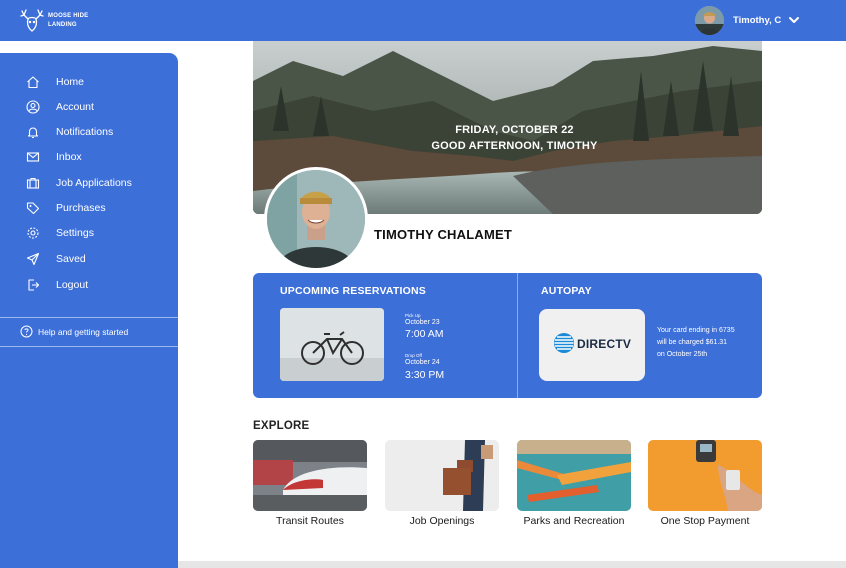  Describe the element at coordinates (442, 521) in the screenshot. I see `tile-label: Job Openings` at that location.